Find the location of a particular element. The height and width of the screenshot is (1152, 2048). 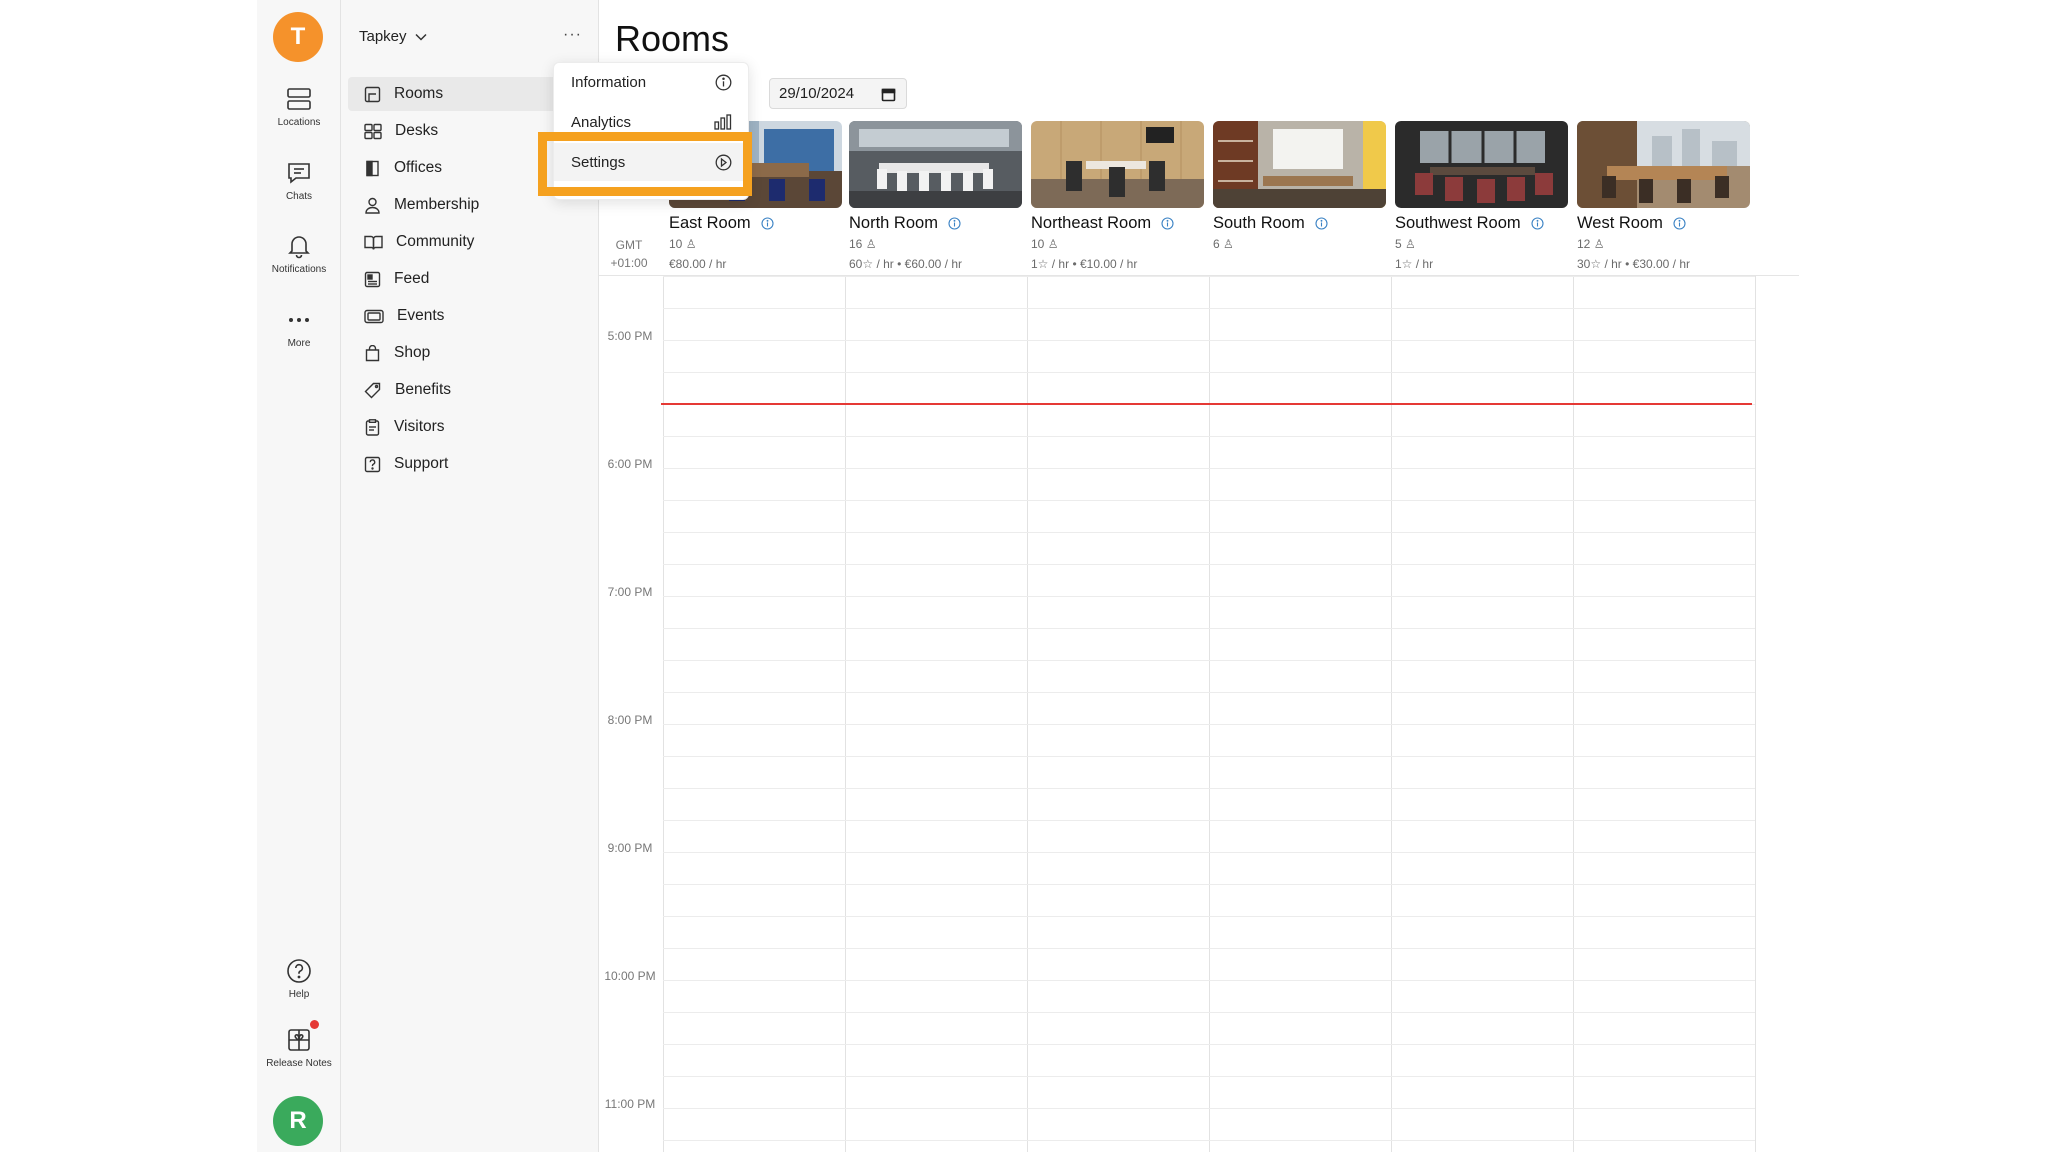

room-capacity: 6 is located at coordinates (1216, 244).